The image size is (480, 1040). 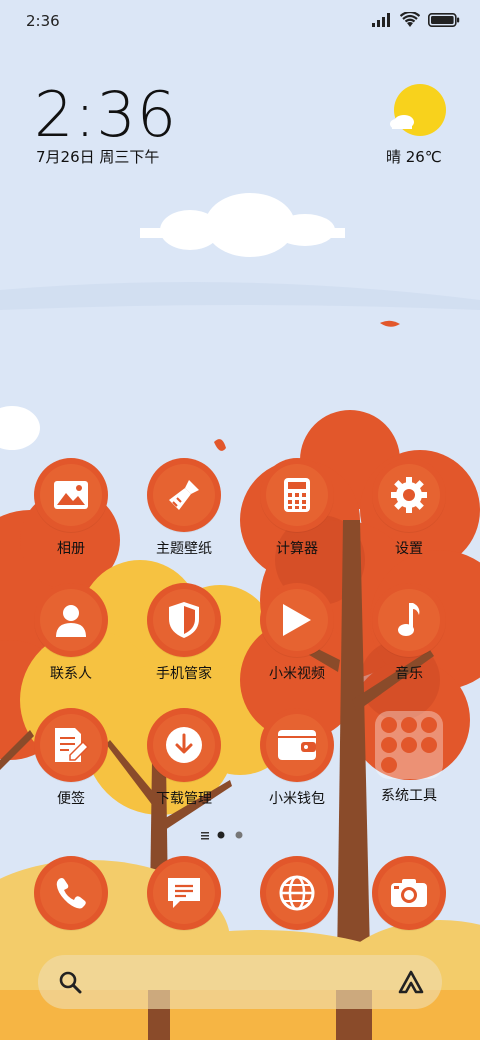 I want to click on status-bar: 2:36, so click(x=240, y=22).